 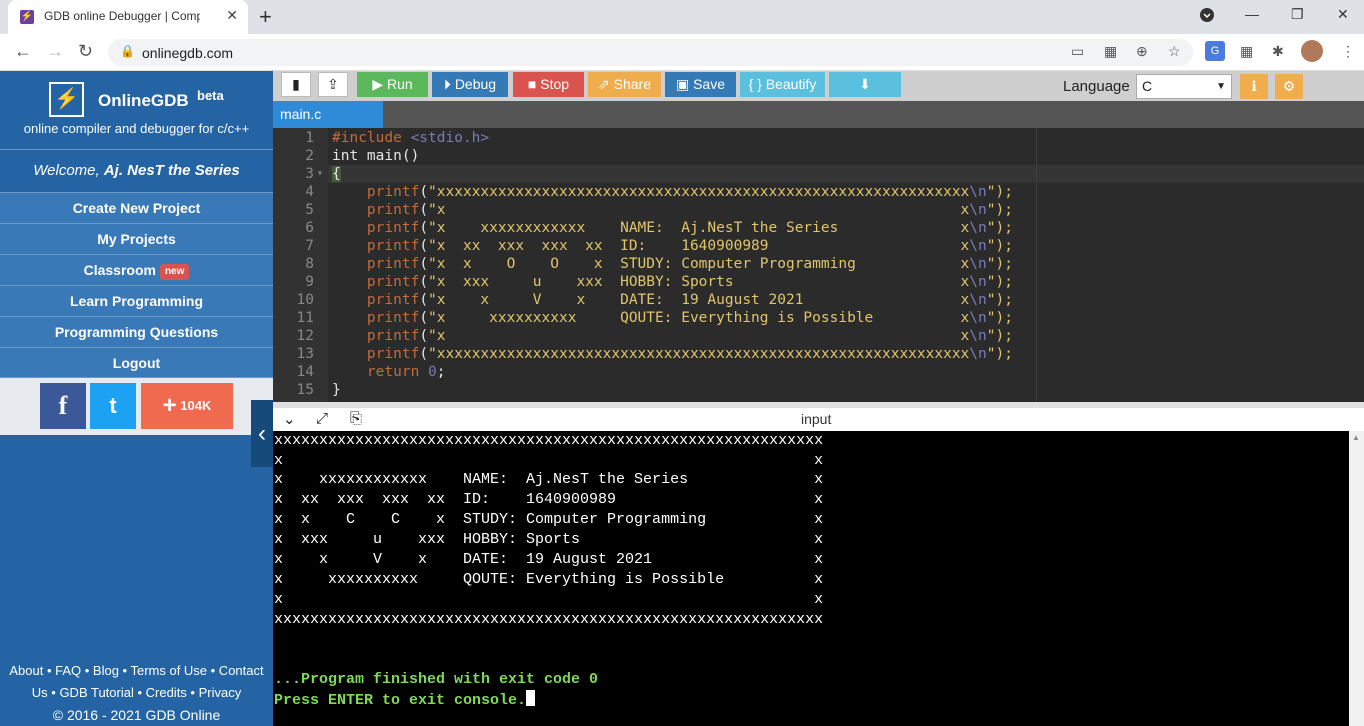 What do you see at coordinates (113, 406) in the screenshot?
I see `twitter-share-button: t` at bounding box center [113, 406].